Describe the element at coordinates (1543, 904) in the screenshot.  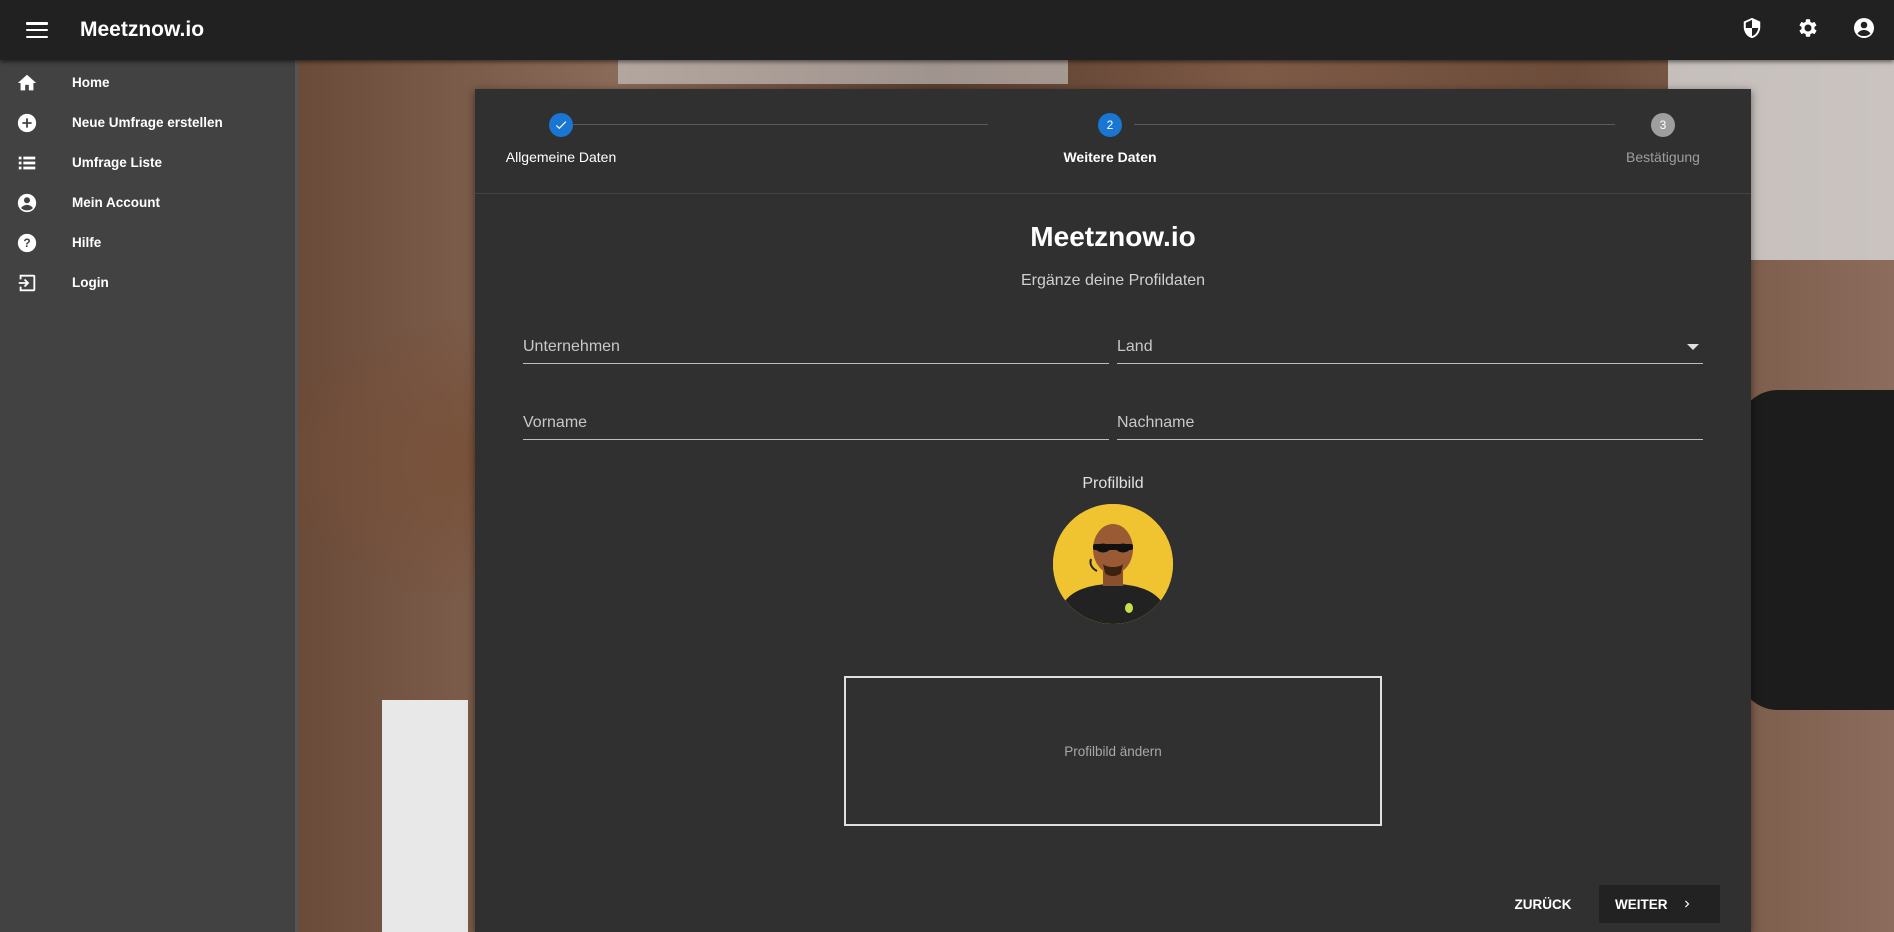
I see `back-button: ZURÜCK` at that location.